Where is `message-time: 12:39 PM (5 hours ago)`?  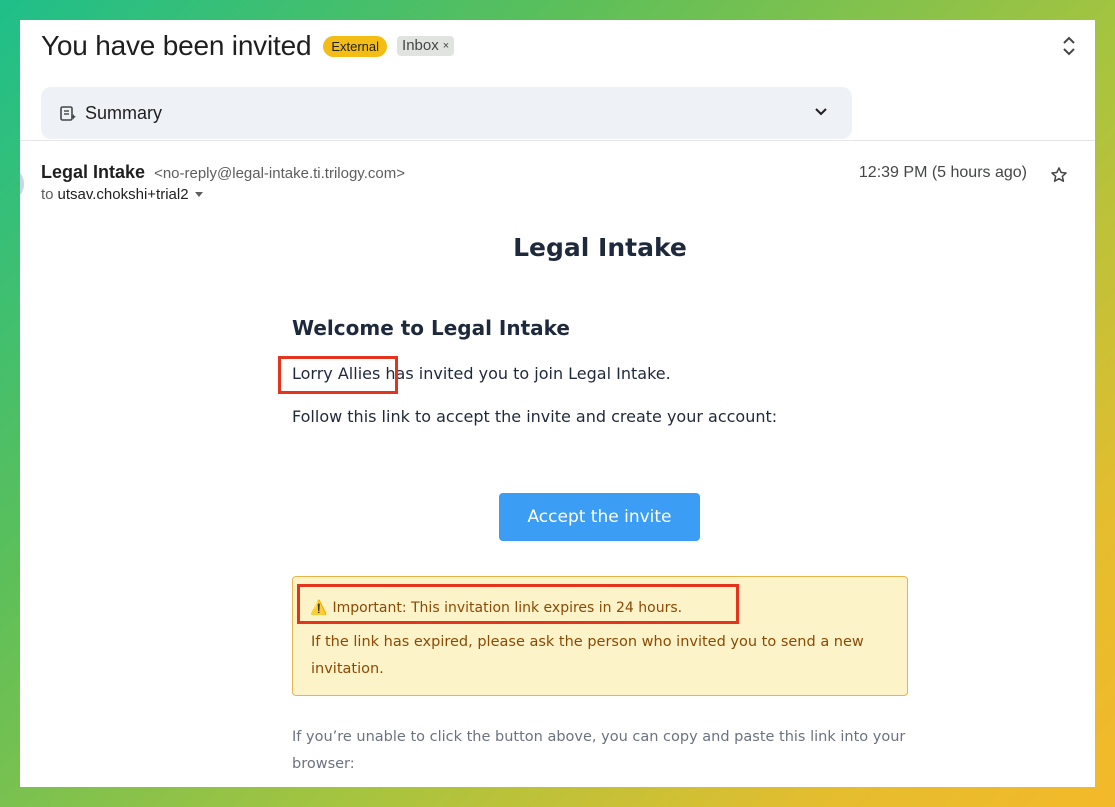
message-time: 12:39 PM (5 hours ago) is located at coordinates (942, 172).